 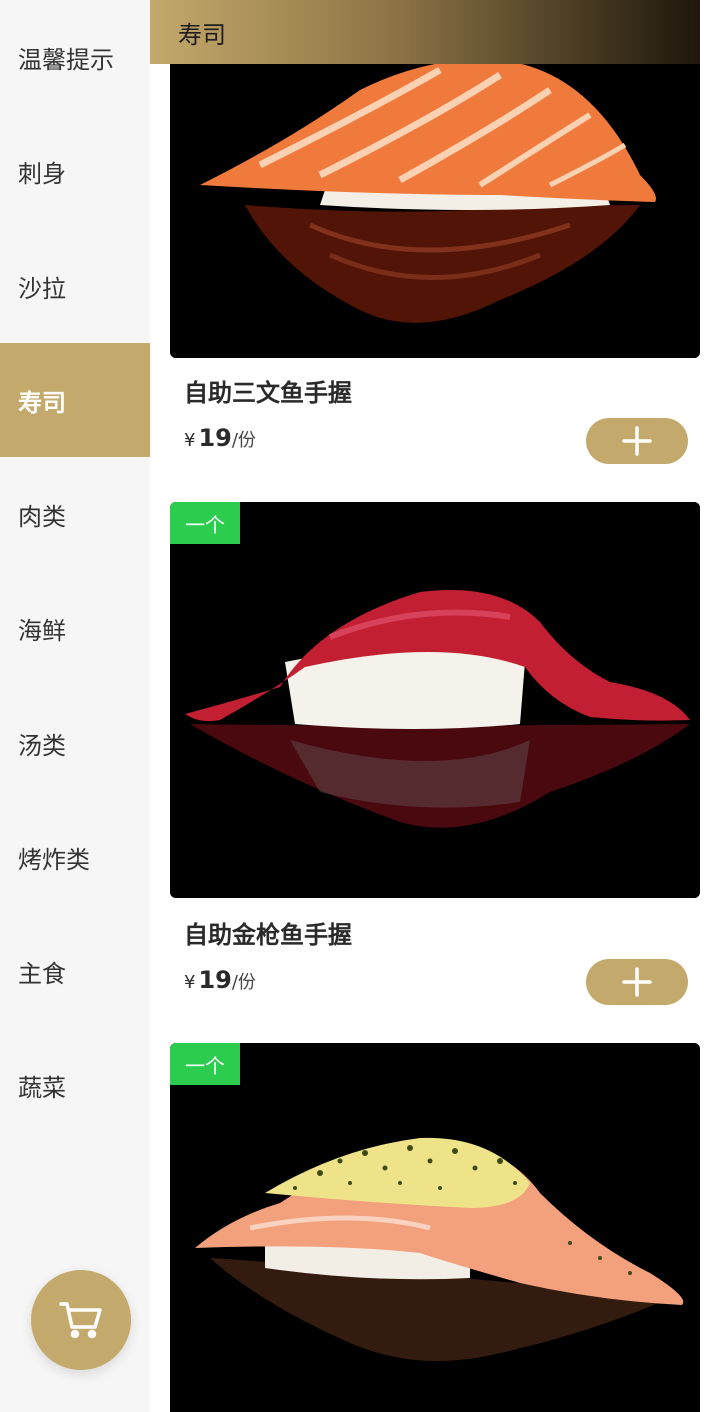 What do you see at coordinates (75, 743) in the screenshot?
I see `sidebar-item-soup: 汤类` at bounding box center [75, 743].